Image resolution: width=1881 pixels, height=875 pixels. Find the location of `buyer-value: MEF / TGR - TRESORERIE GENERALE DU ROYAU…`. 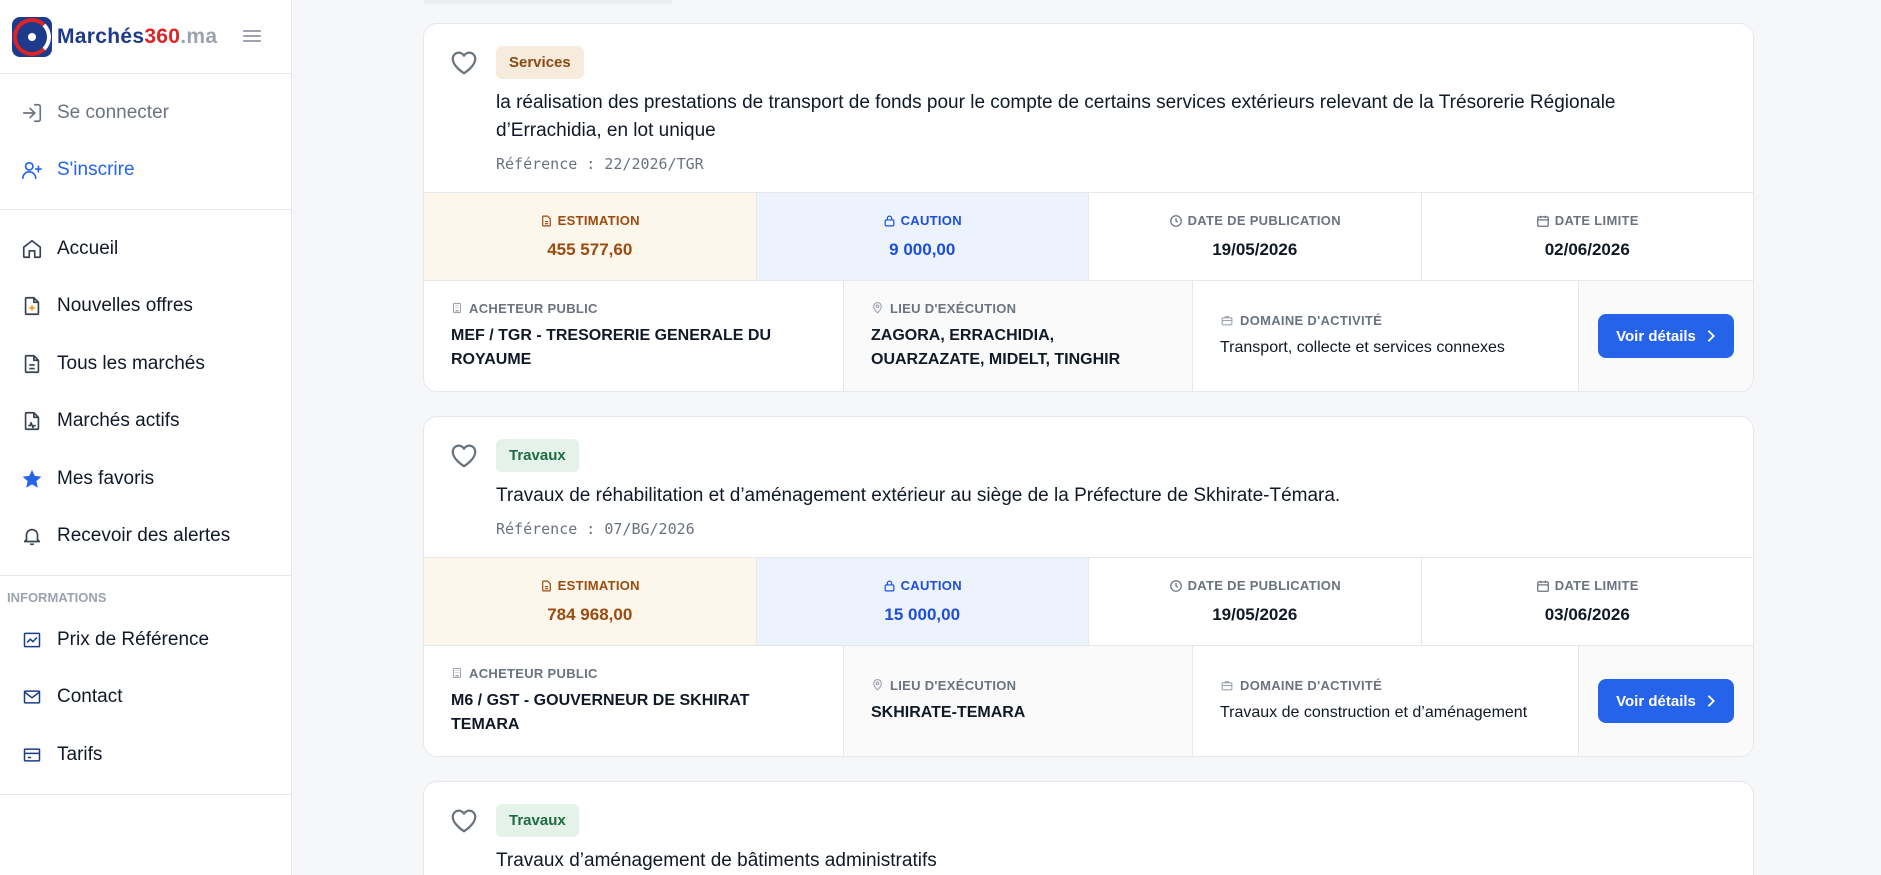

buyer-value: MEF / TGR - TRESORERIE GENERALE DU ROYAU… is located at coordinates (611, 347).